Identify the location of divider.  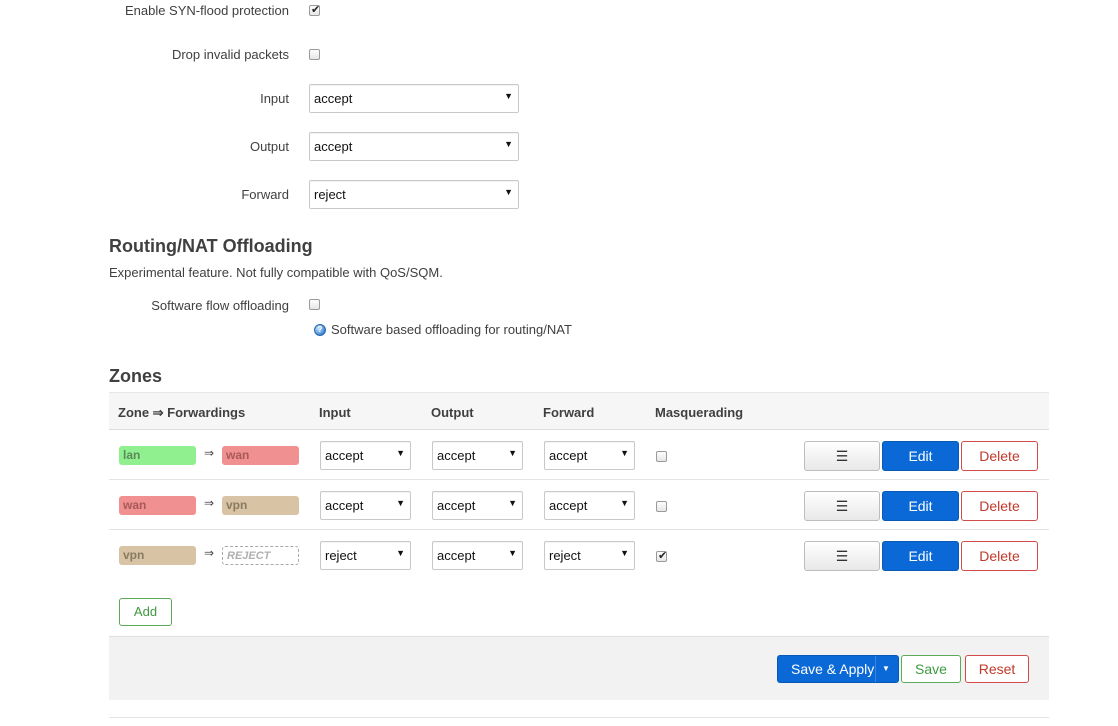
(579, 717).